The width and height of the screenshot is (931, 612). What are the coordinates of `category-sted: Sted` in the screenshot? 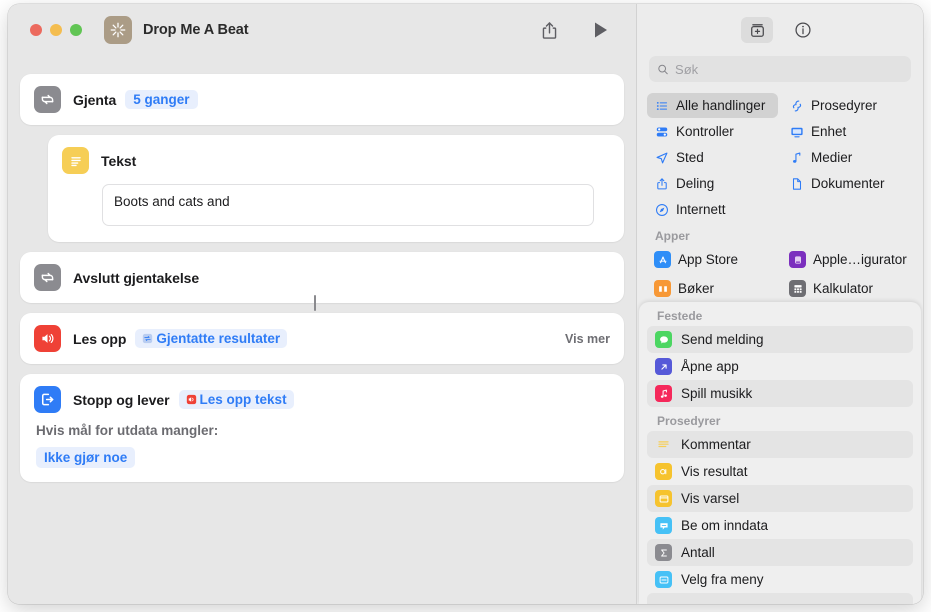 It's located at (712, 157).